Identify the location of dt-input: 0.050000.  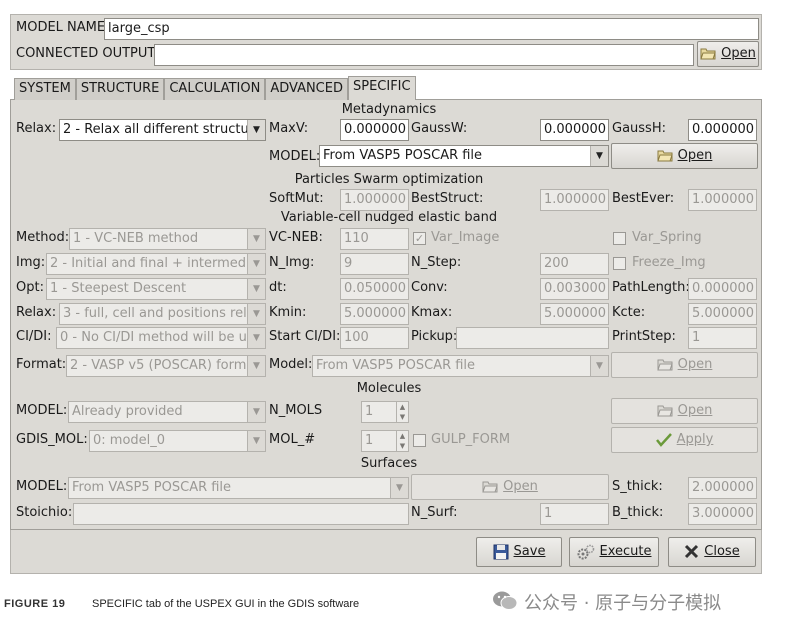
(374, 289).